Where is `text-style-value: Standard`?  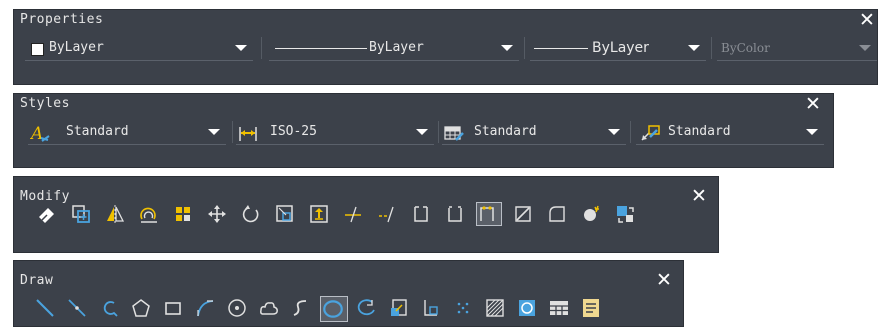
text-style-value: Standard is located at coordinates (97, 131).